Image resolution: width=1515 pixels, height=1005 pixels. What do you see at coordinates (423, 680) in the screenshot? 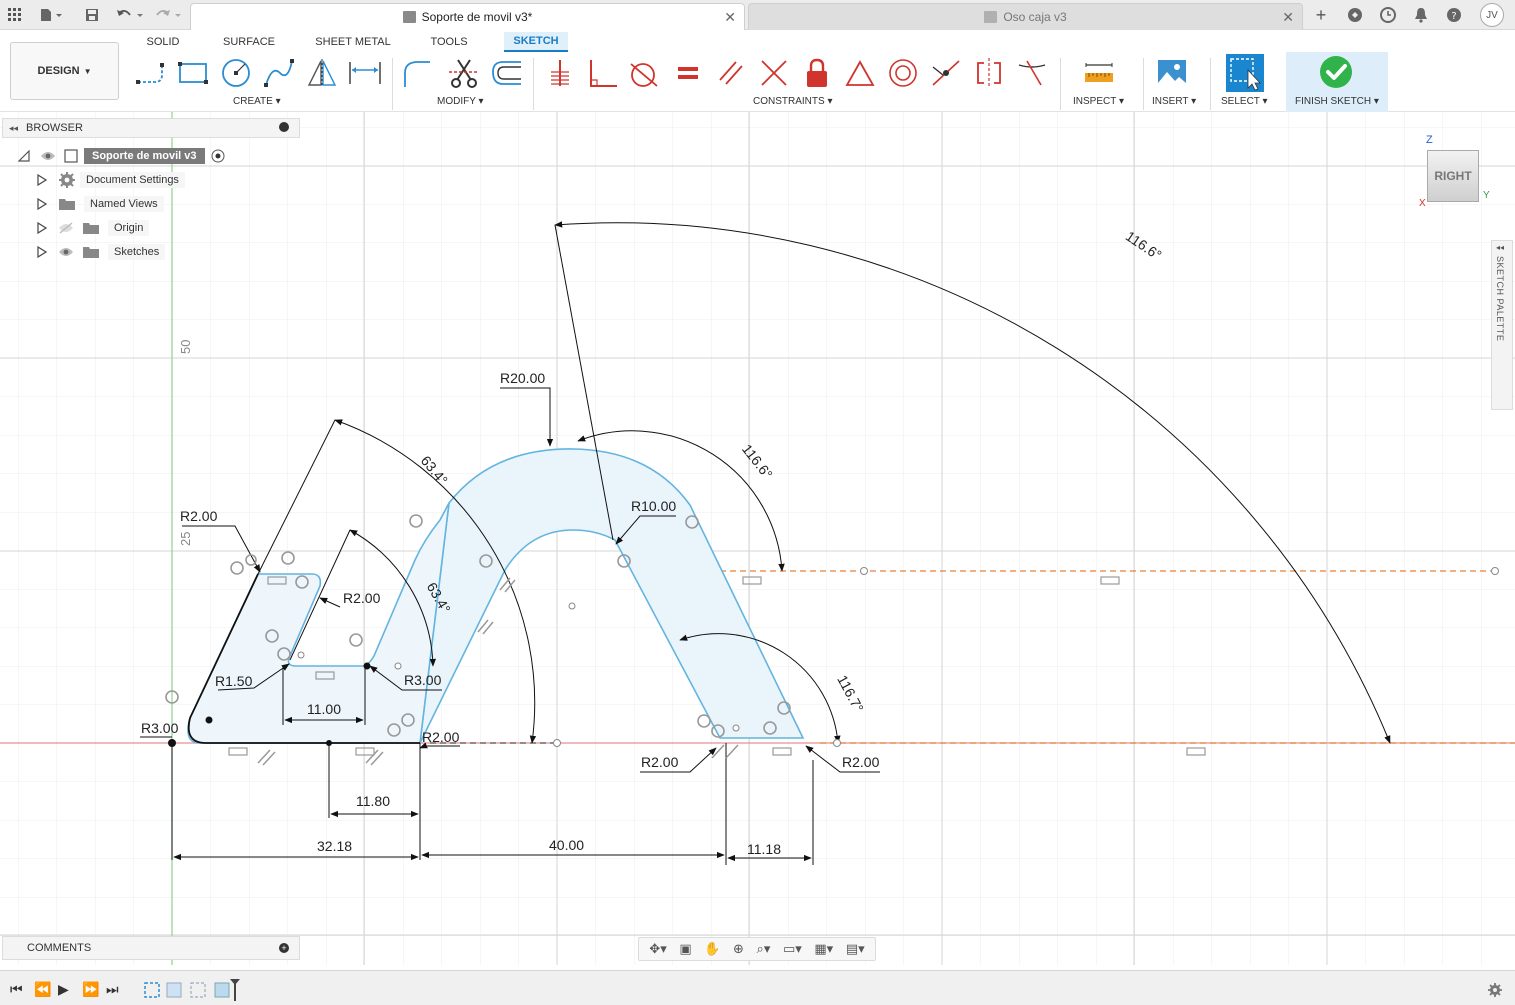
I see `dim-r3-inner: R3.00` at bounding box center [423, 680].